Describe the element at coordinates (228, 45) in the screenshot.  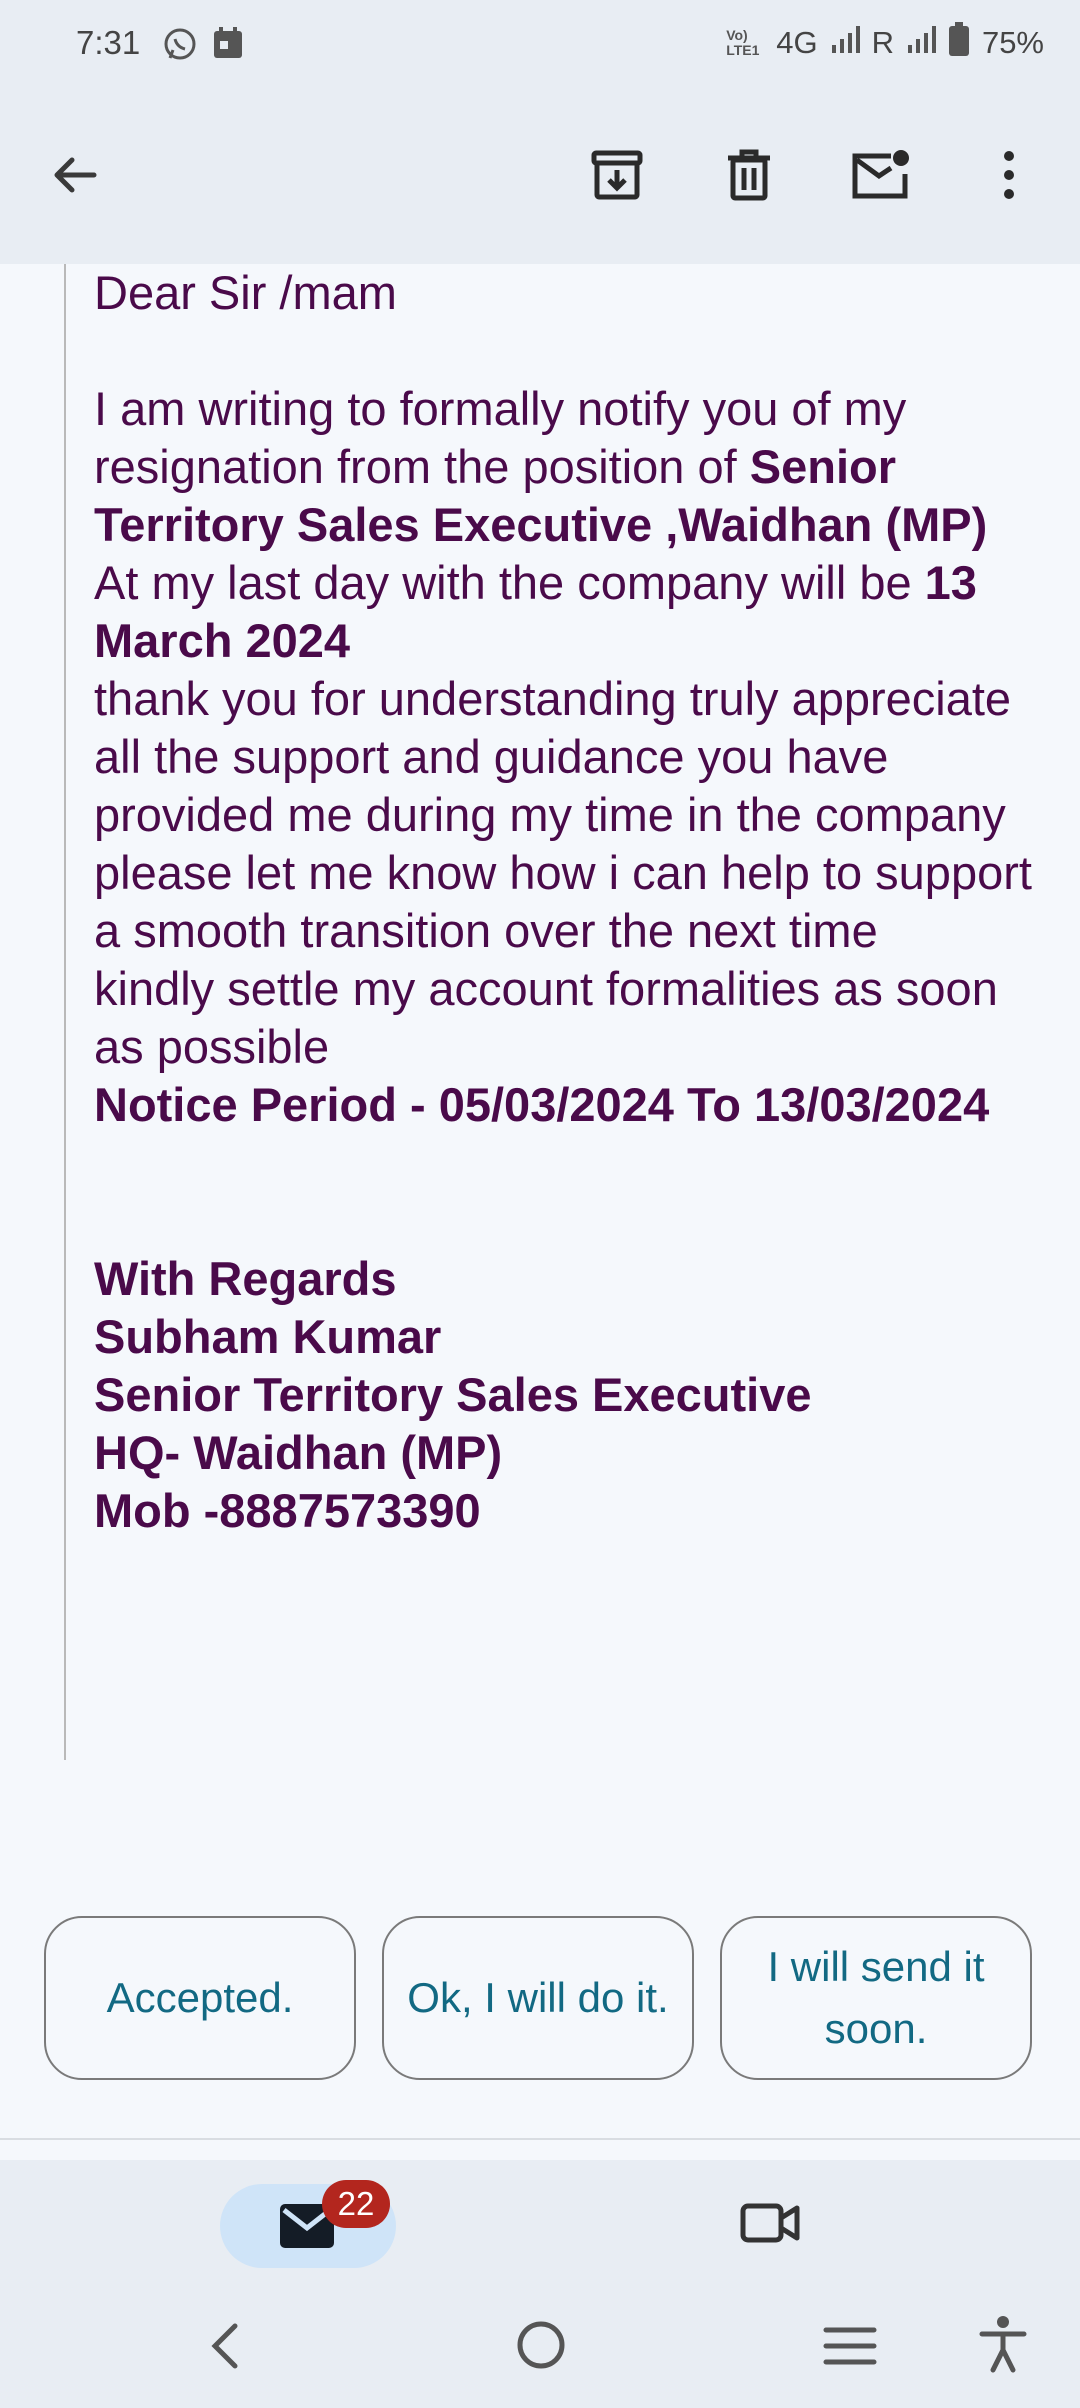
I see `calendar-icon` at that location.